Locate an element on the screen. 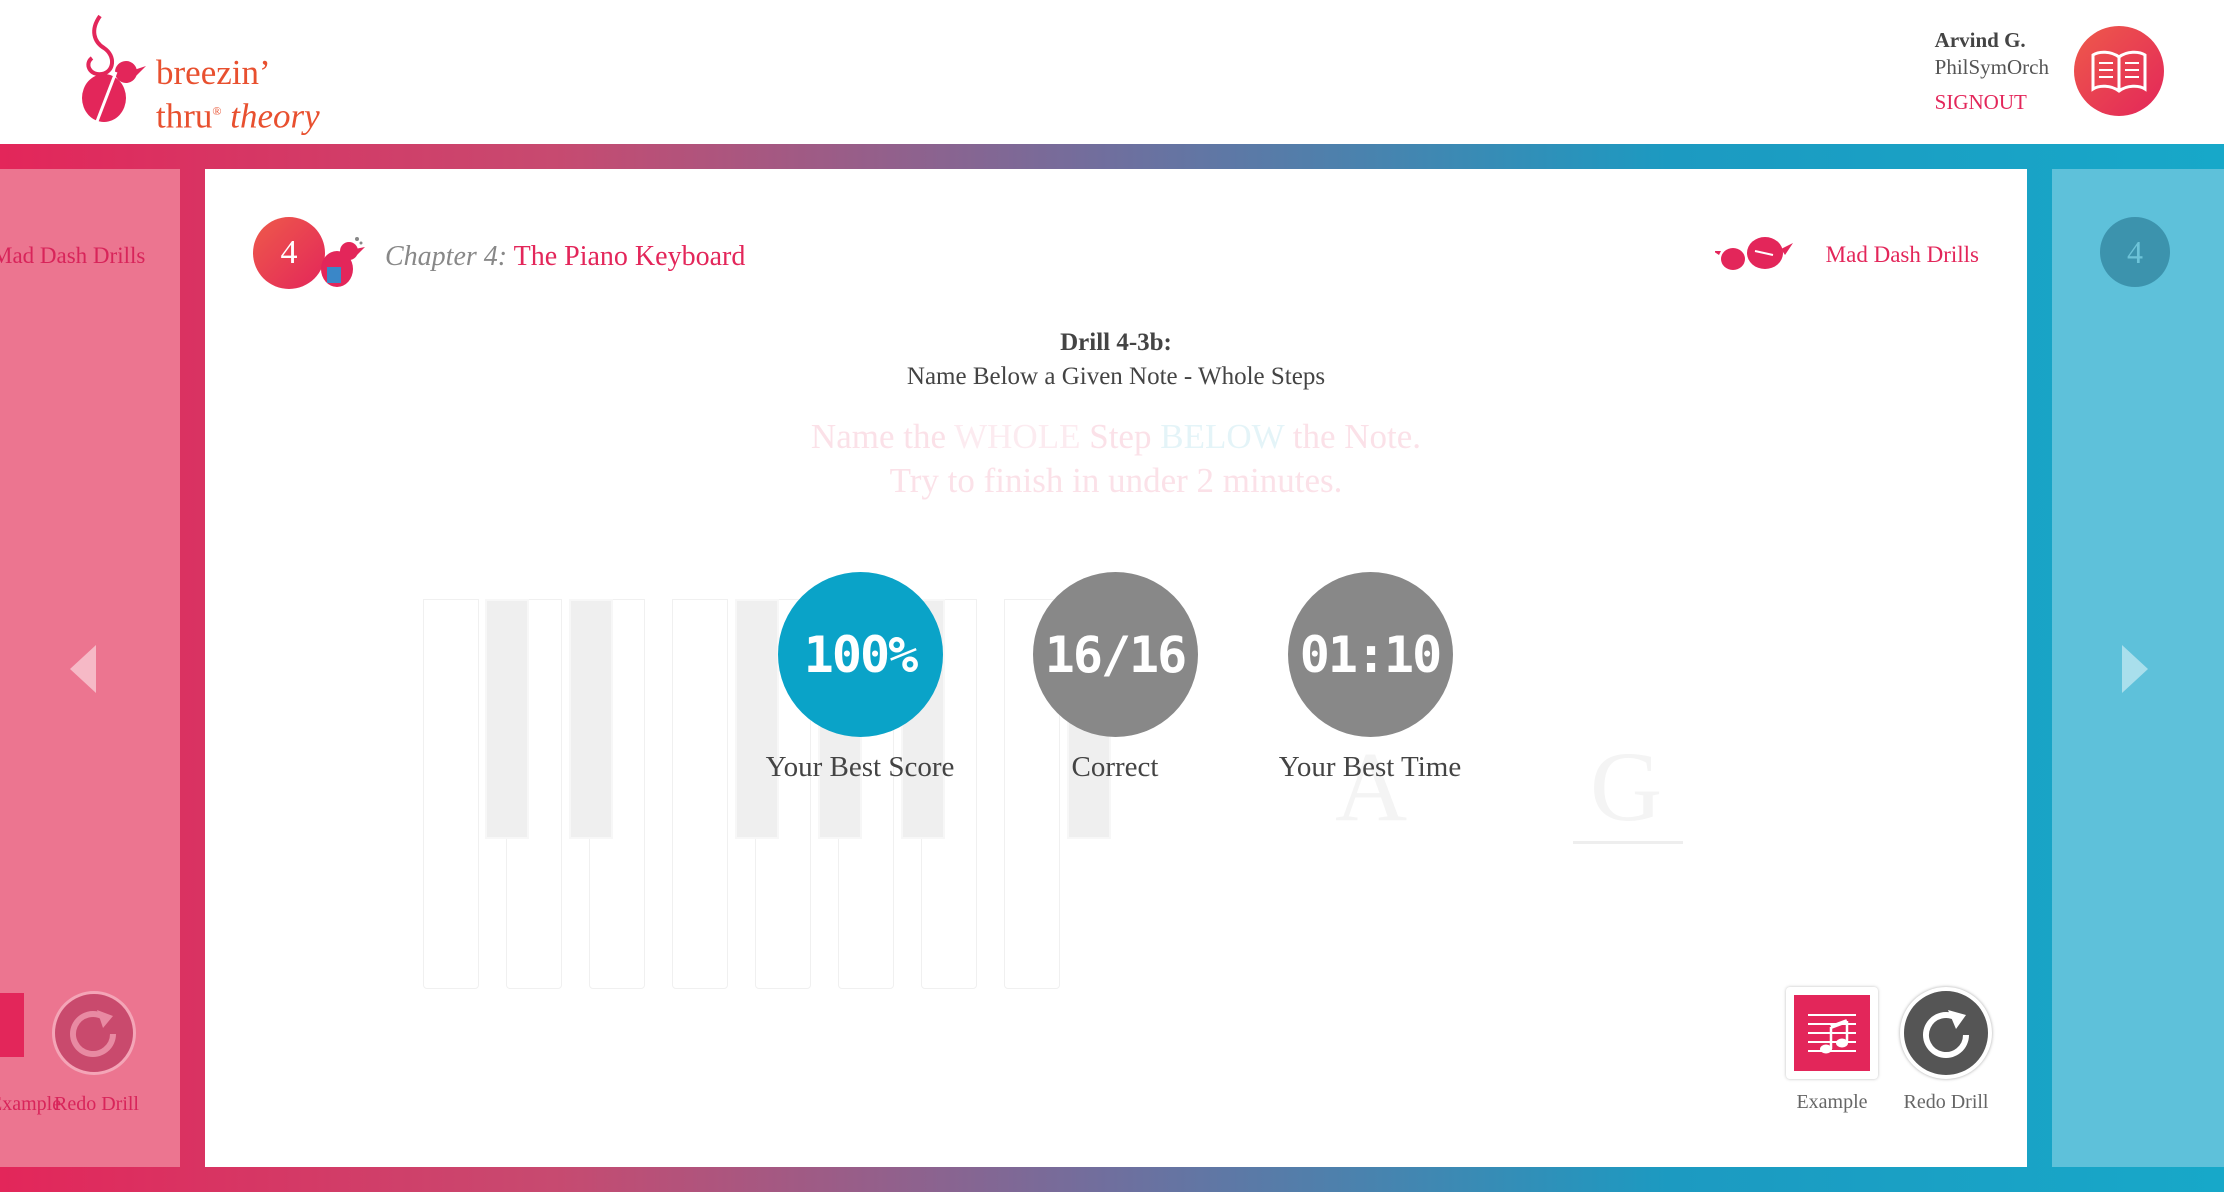 Image resolution: width=2224 pixels, height=1192 pixels. correct-circle: 16/16 is located at coordinates (1115, 654).